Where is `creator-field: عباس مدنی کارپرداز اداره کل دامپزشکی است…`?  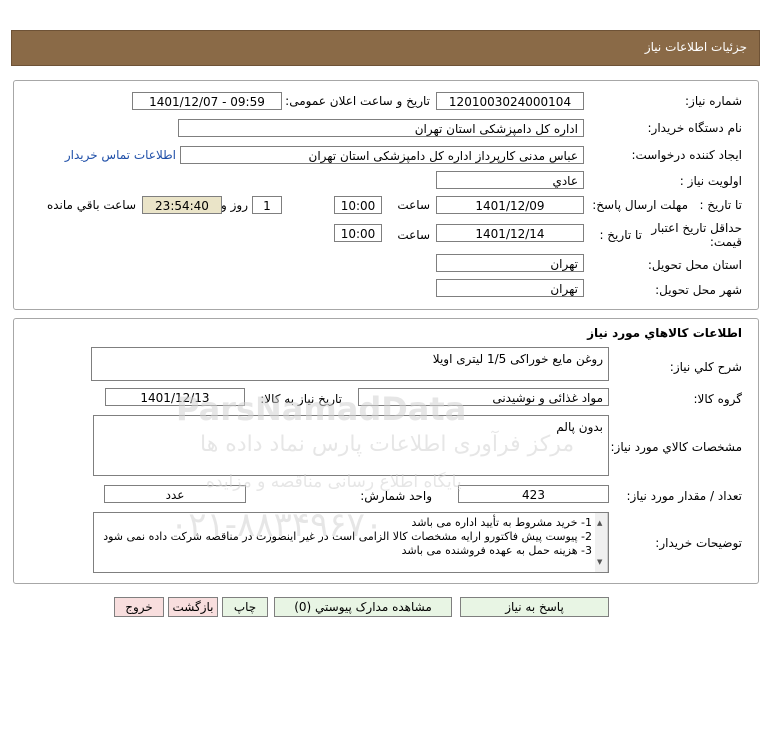 creator-field: عباس مدنی کارپرداز اداره کل دامپزشکی است… is located at coordinates (382, 155).